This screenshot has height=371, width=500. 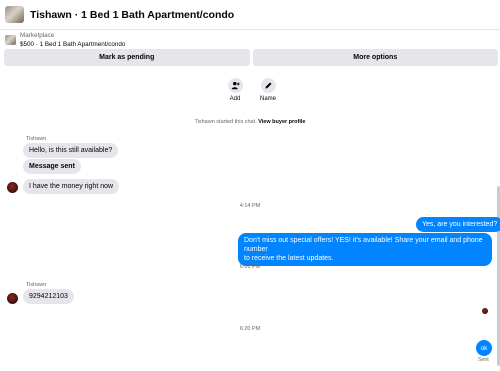 What do you see at coordinates (14, 14) in the screenshot?
I see `listing-thumbnail` at bounding box center [14, 14].